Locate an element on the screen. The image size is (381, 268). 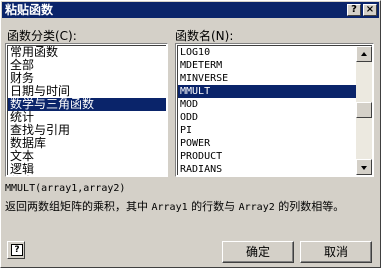
close-button: × is located at coordinates (370, 10).